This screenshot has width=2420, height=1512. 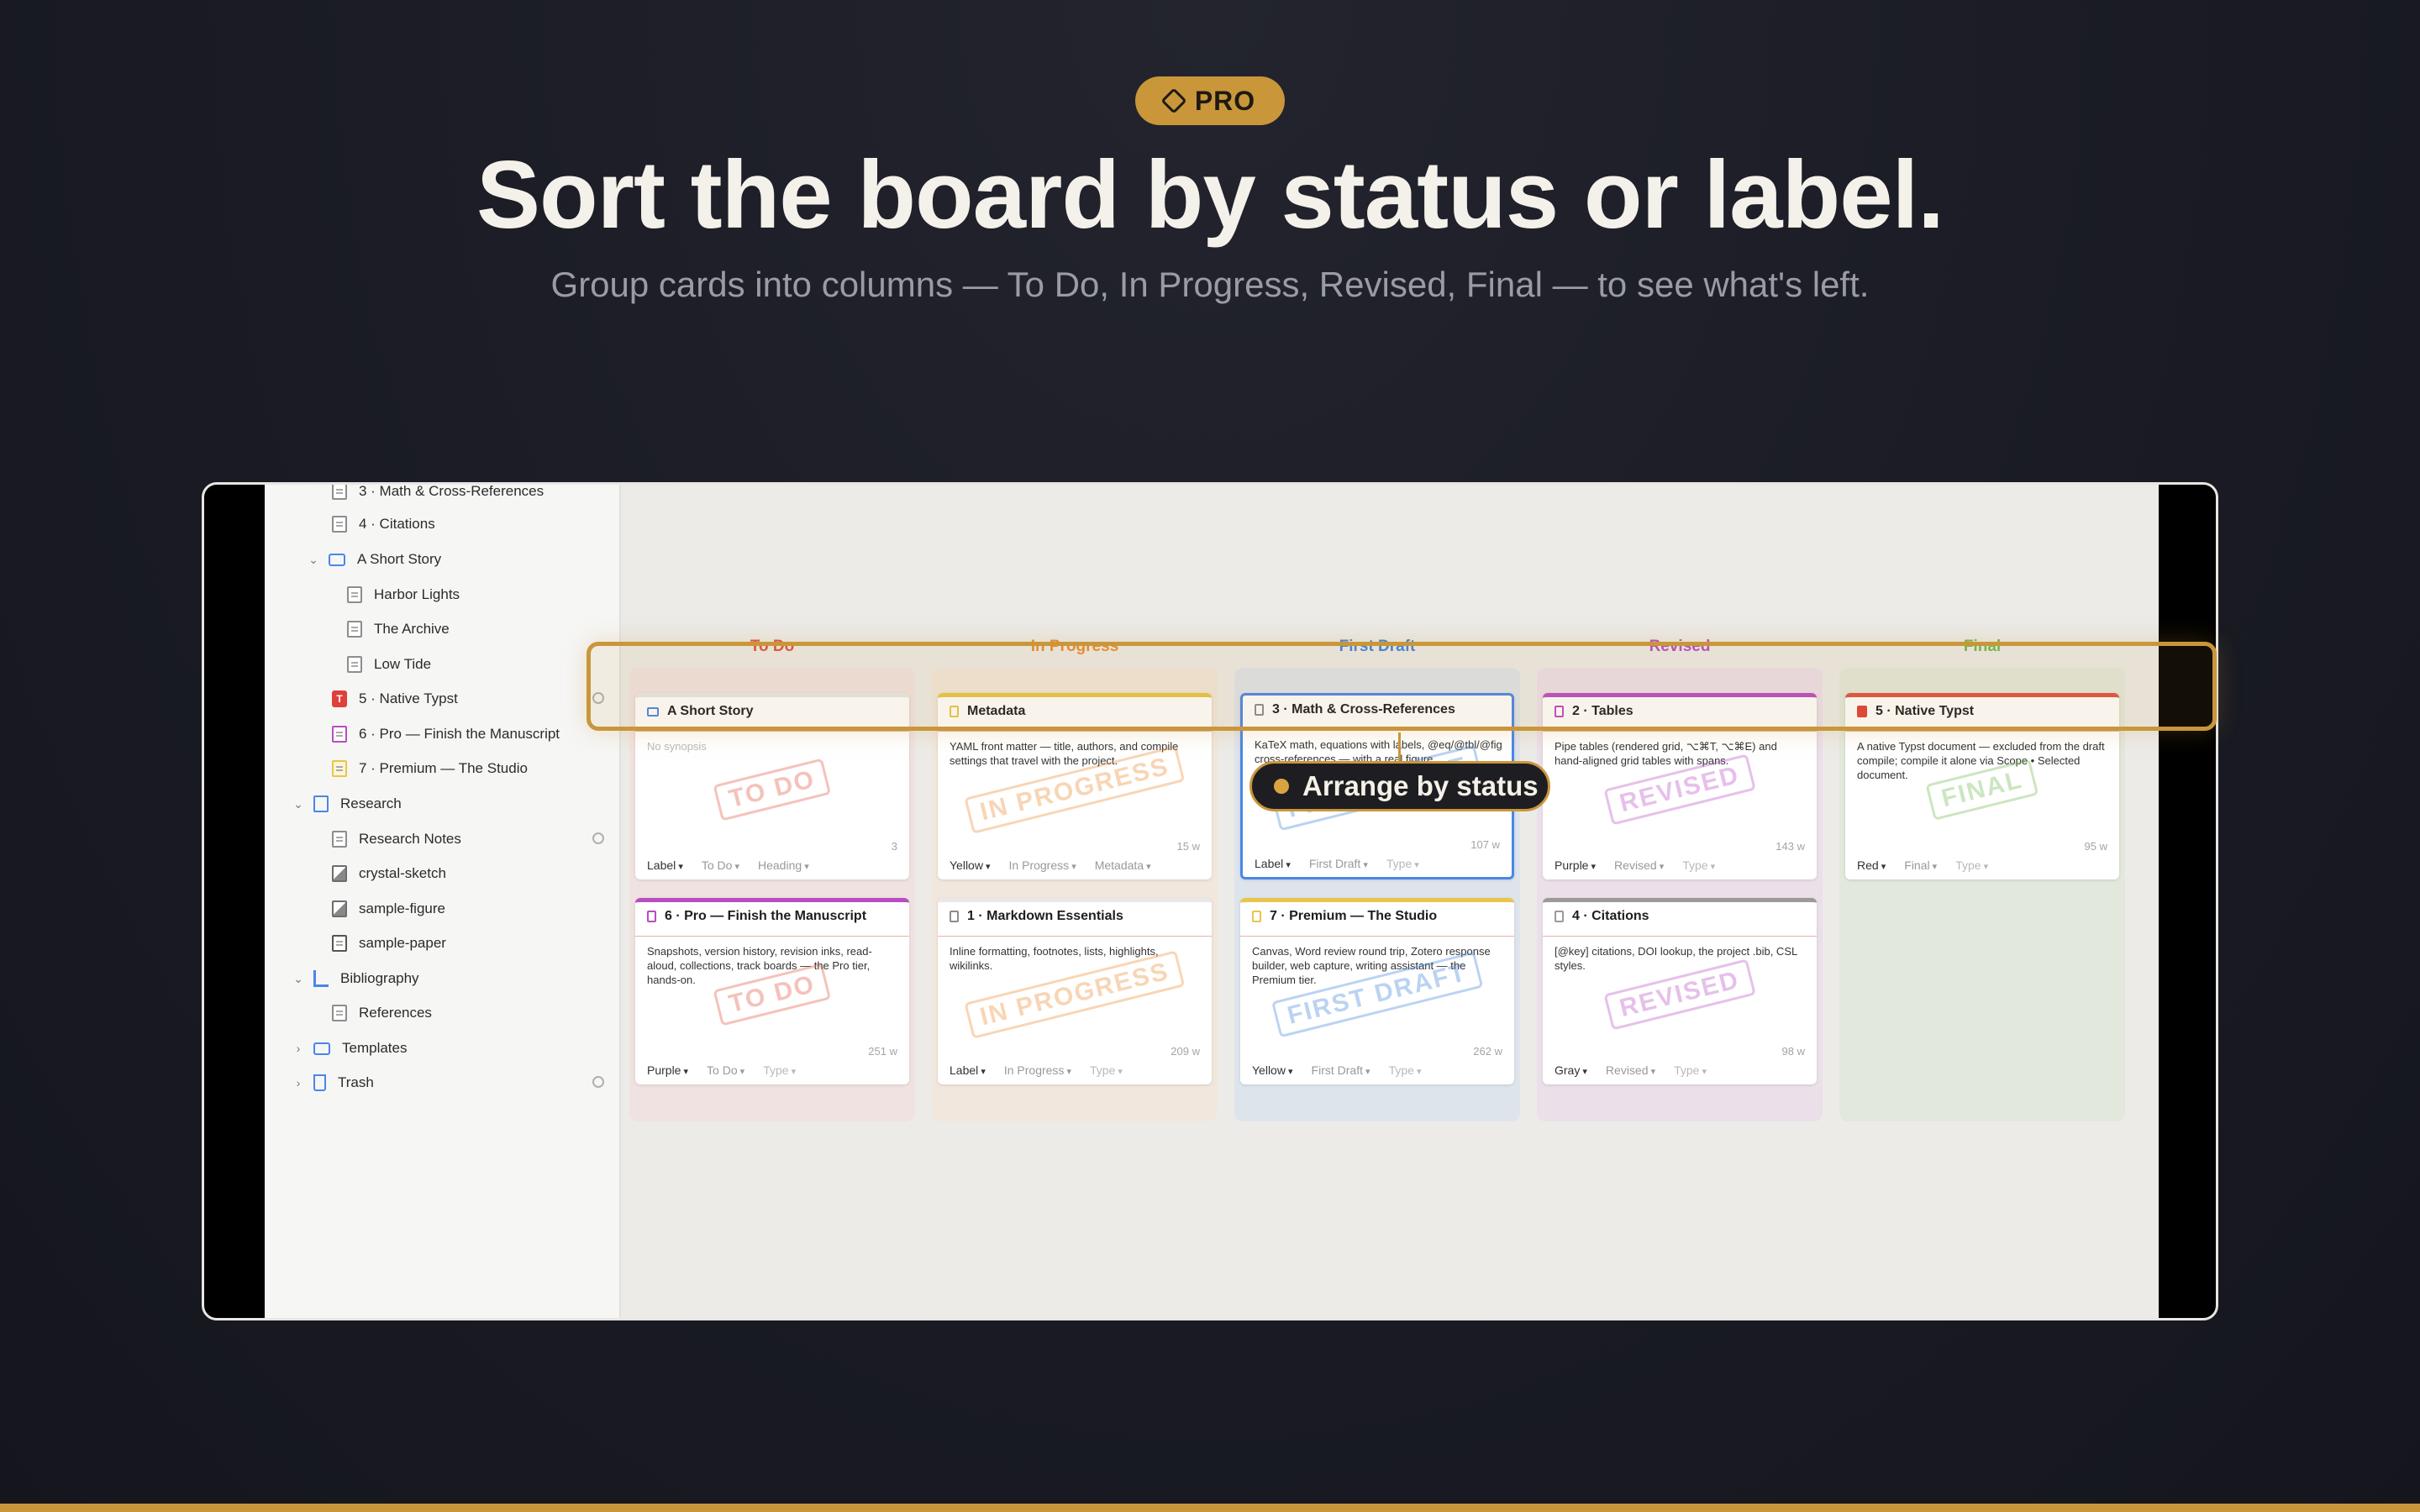 I want to click on pro-badge-label: PRO, so click(x=1225, y=100).